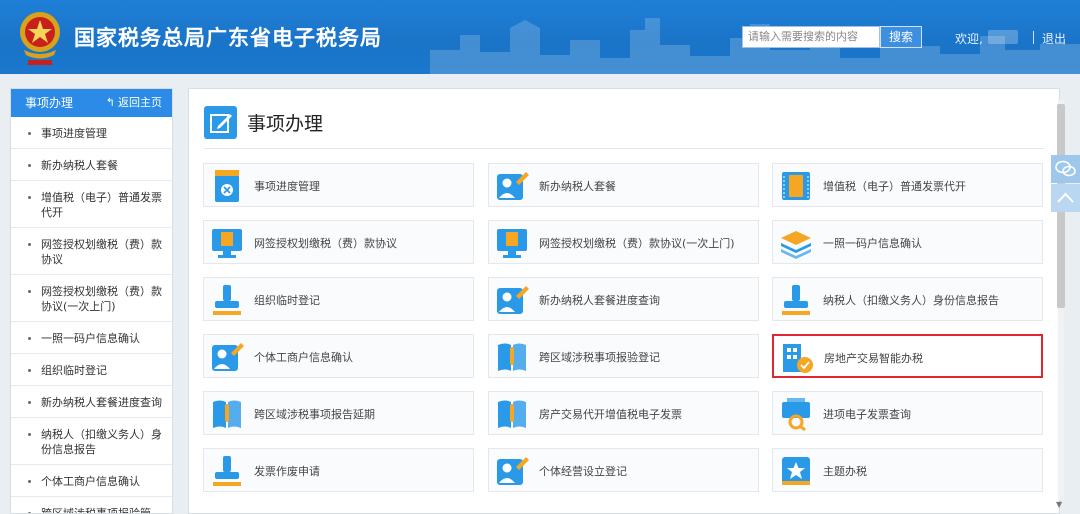 Image resolution: width=1080 pixels, height=514 pixels. Describe the element at coordinates (287, 186) in the screenshot. I see `service-tile-label: 事项进度管理` at that location.